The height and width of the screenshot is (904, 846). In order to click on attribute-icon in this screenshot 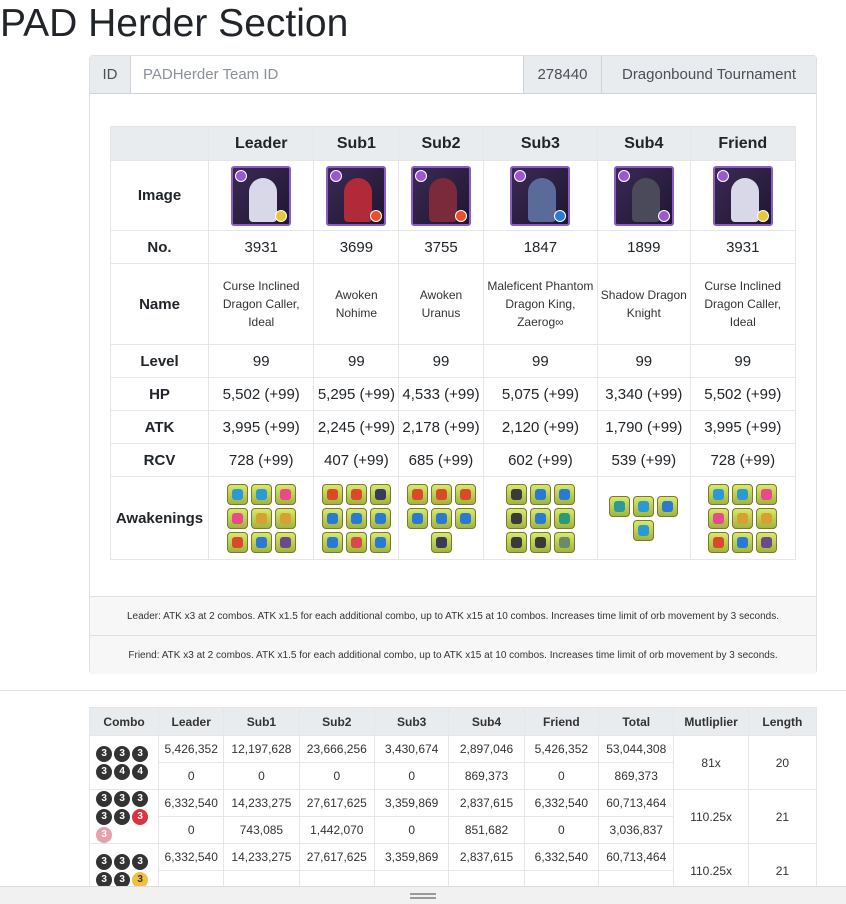, I will do `click(241, 175)`.